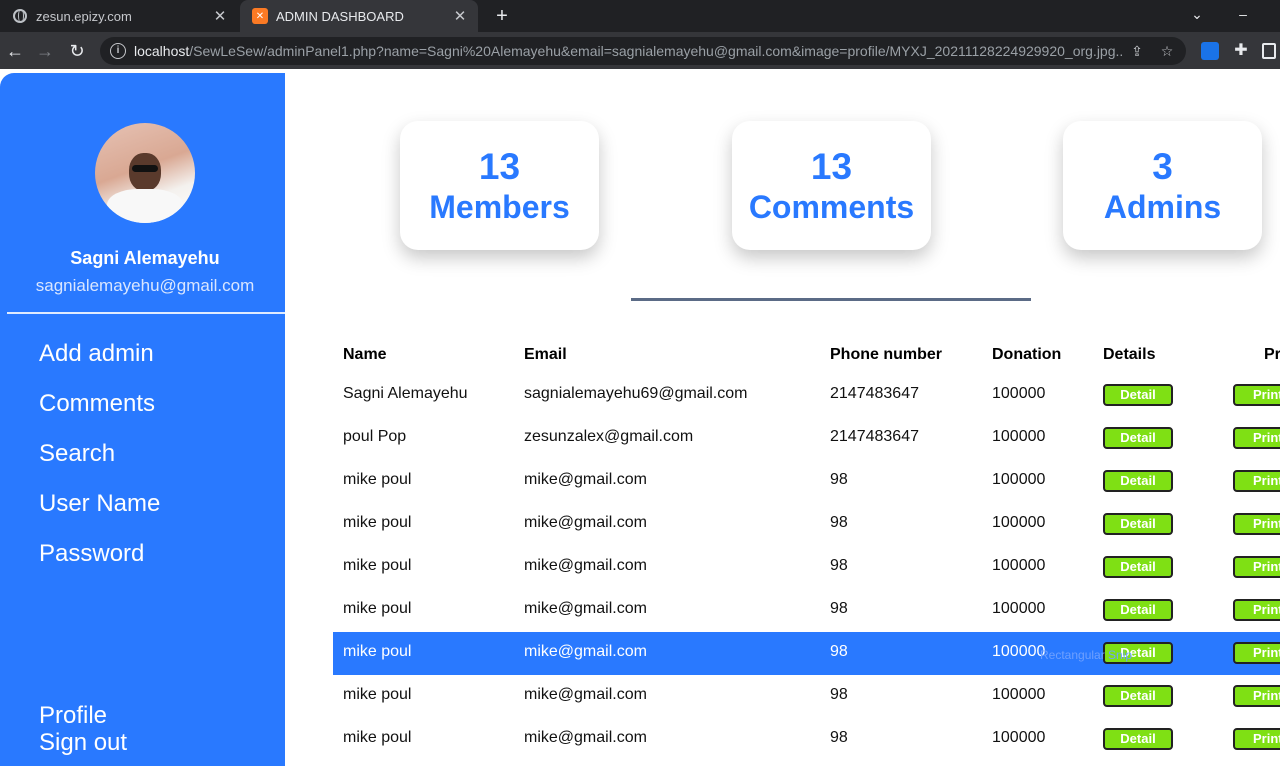  Describe the element at coordinates (1027, 354) in the screenshot. I see `column-header-donation: Donation` at that location.